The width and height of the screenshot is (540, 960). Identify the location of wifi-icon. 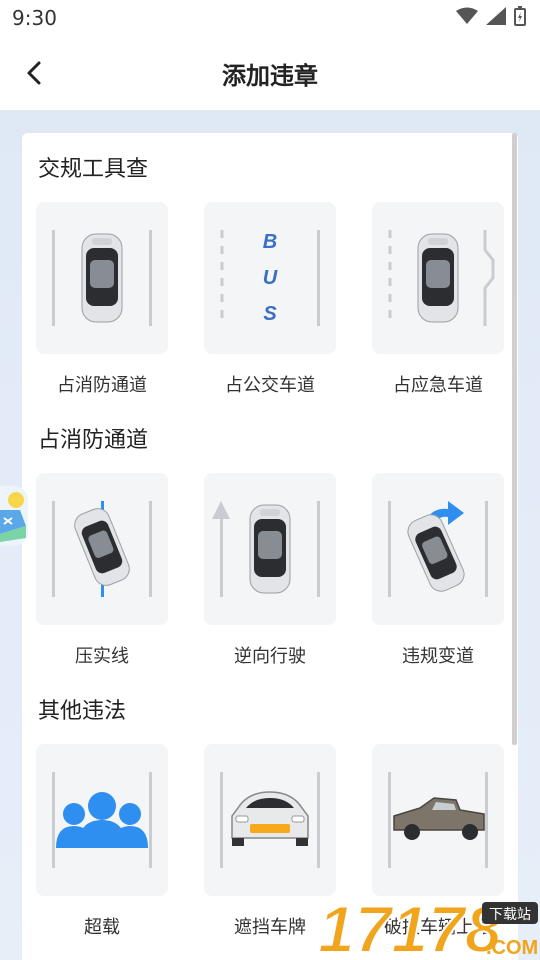
(467, 15).